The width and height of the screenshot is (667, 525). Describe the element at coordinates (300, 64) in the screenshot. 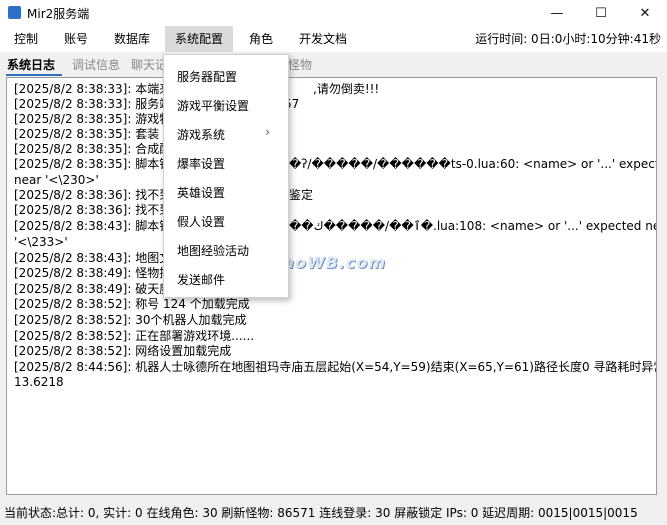

I see `tab-monsters: 怪物` at that location.